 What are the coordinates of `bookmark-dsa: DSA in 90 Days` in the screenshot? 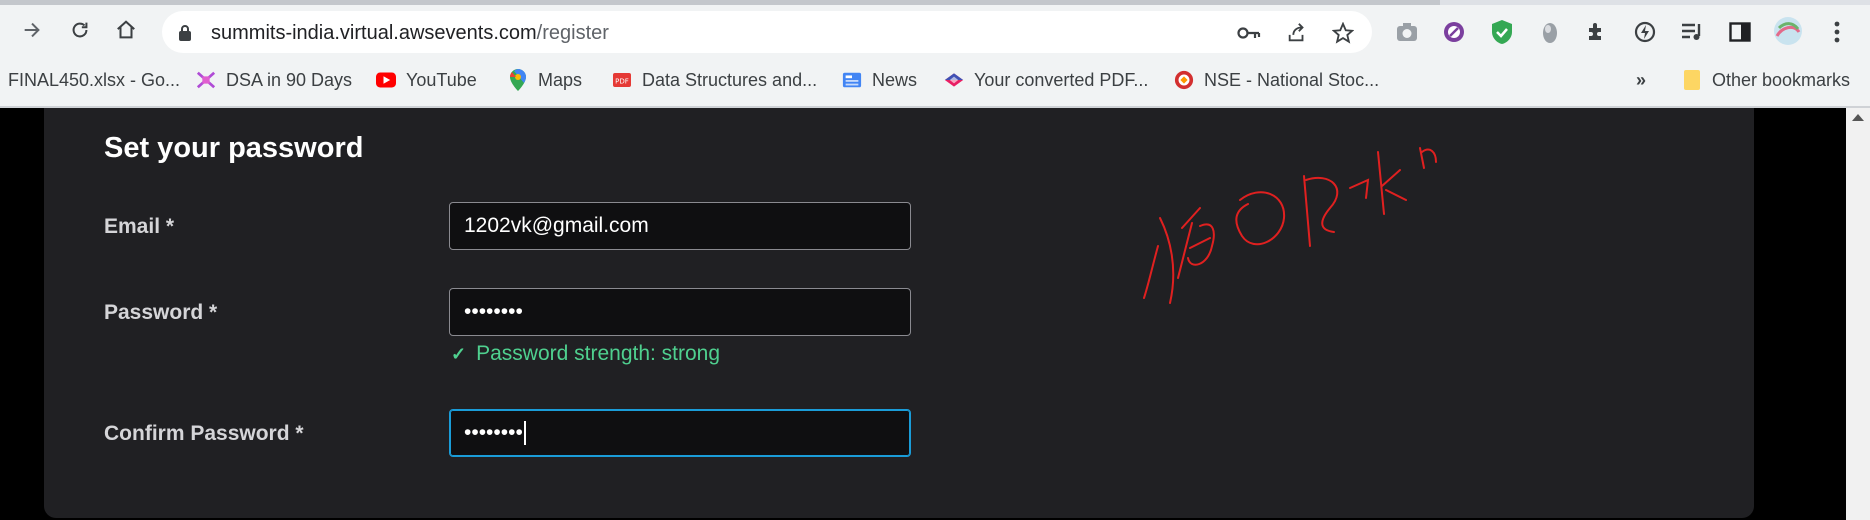 It's located at (274, 80).